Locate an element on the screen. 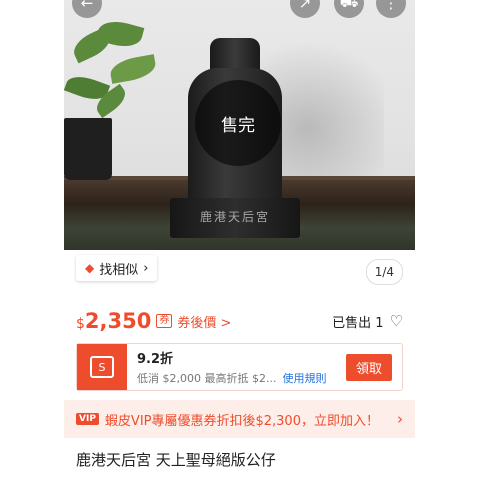 The width and height of the screenshot is (480, 480). vip-banner: VIP 蝦皮VIP專屬優惠券折扣後$2,300，立即加入！ › is located at coordinates (239, 419).